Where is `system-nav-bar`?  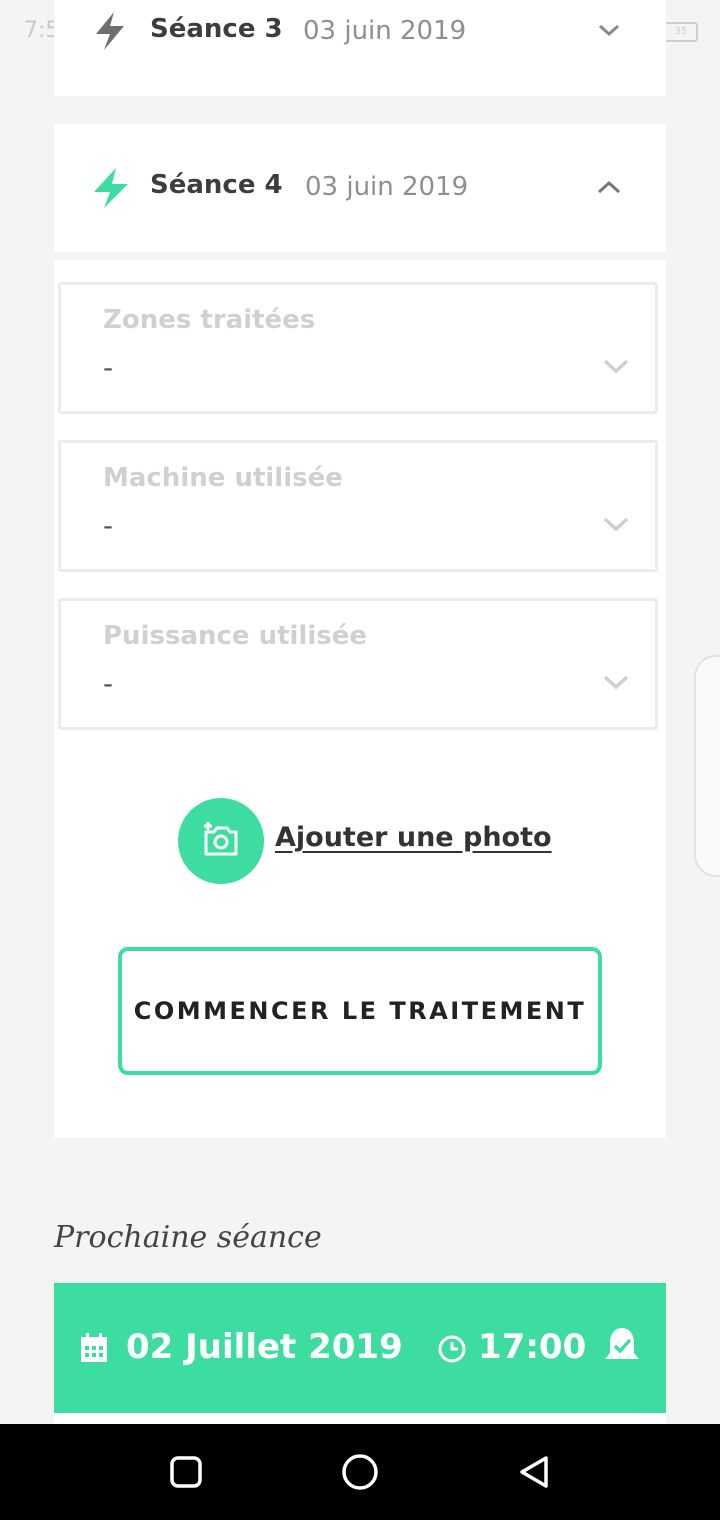 system-nav-bar is located at coordinates (360, 1472).